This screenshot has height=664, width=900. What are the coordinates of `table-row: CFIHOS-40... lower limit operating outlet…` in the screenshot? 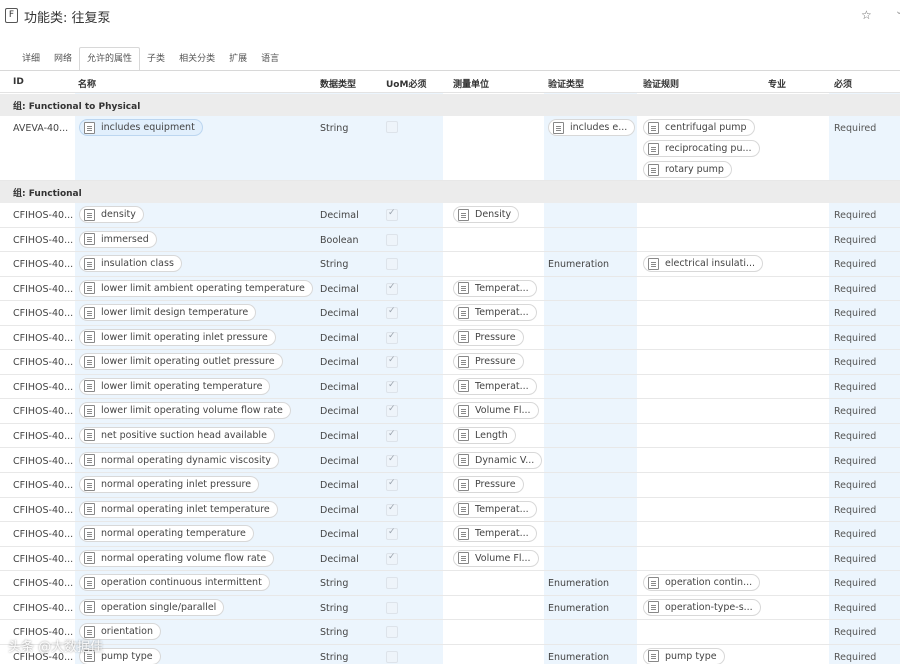 It's located at (450, 362).